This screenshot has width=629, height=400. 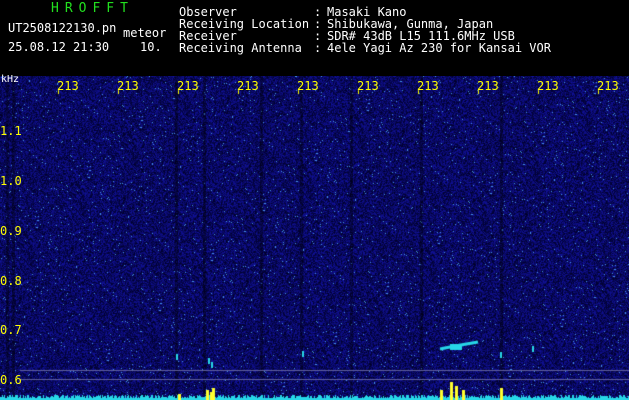 What do you see at coordinates (11, 380) in the screenshot?
I see `freq-tick-label: 0.6` at bounding box center [11, 380].